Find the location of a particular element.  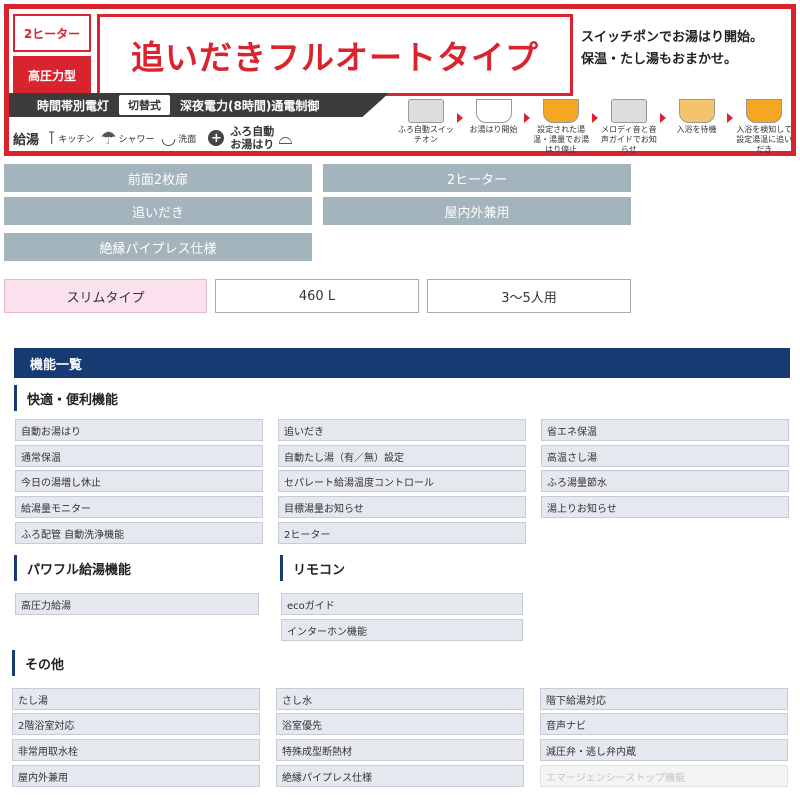

banner-title: 追いだきフルオートタイプ is located at coordinates (335, 55).